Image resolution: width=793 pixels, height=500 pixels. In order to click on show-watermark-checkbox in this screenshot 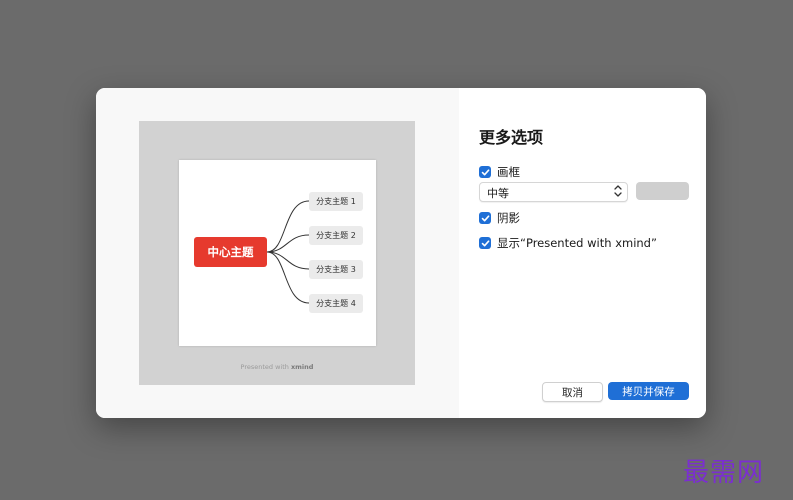, I will do `click(485, 243)`.